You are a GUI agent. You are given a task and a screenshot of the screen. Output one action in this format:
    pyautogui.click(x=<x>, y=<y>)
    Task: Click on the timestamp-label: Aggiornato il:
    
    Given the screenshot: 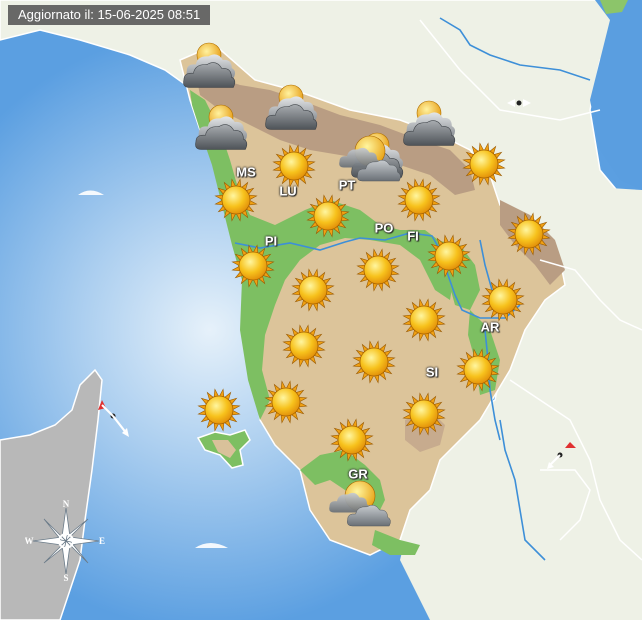 What is the action you would take?
    pyautogui.click(x=56, y=14)
    